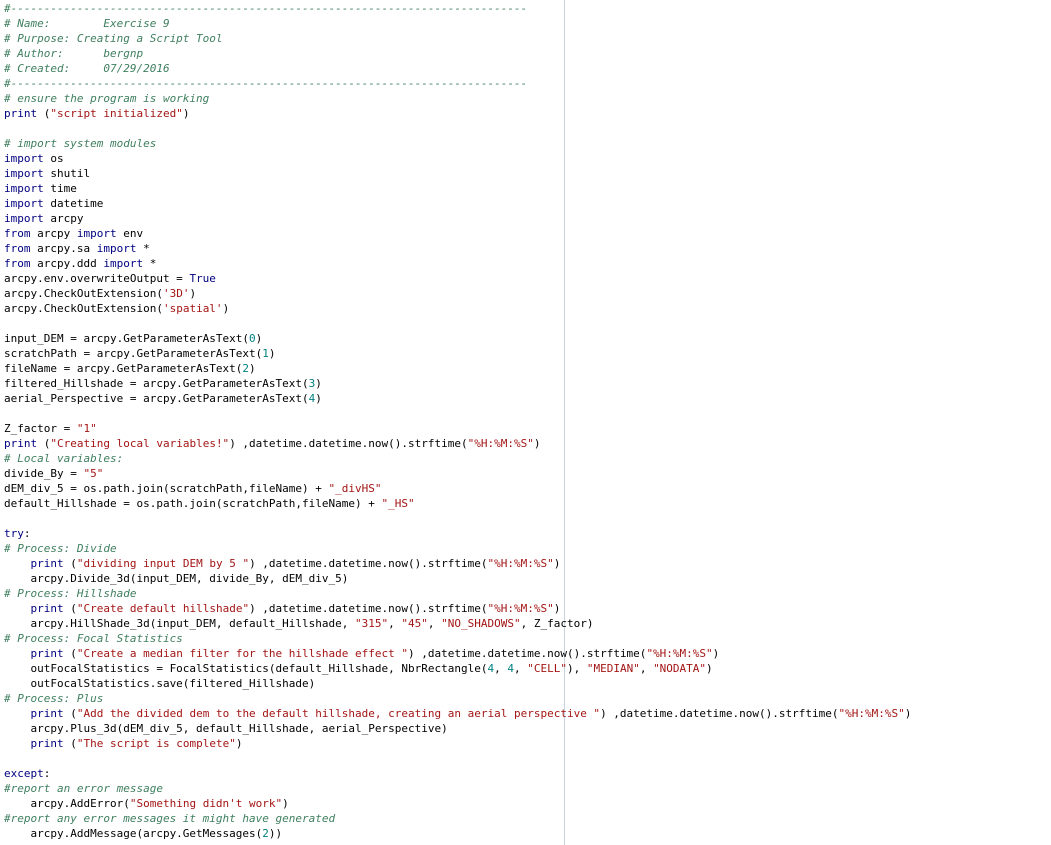 This screenshot has height=845, width=1051. I want to click on code-line: # Process: Focal Statistics, so click(457, 638).